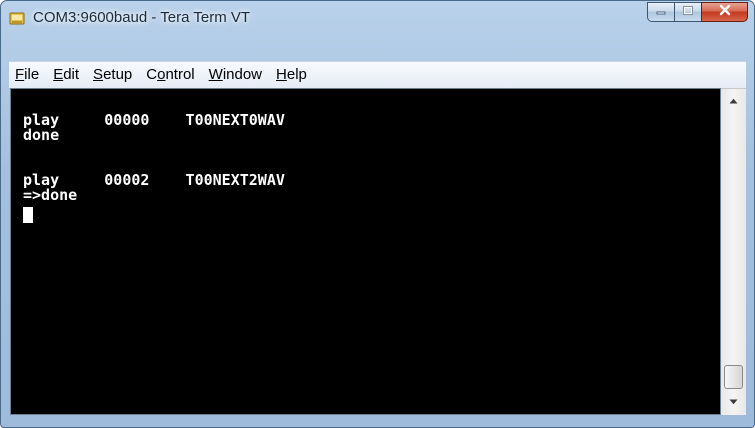 The width and height of the screenshot is (755, 428). Describe the element at coordinates (170, 75) in the screenshot. I see `menu-control: Control` at that location.